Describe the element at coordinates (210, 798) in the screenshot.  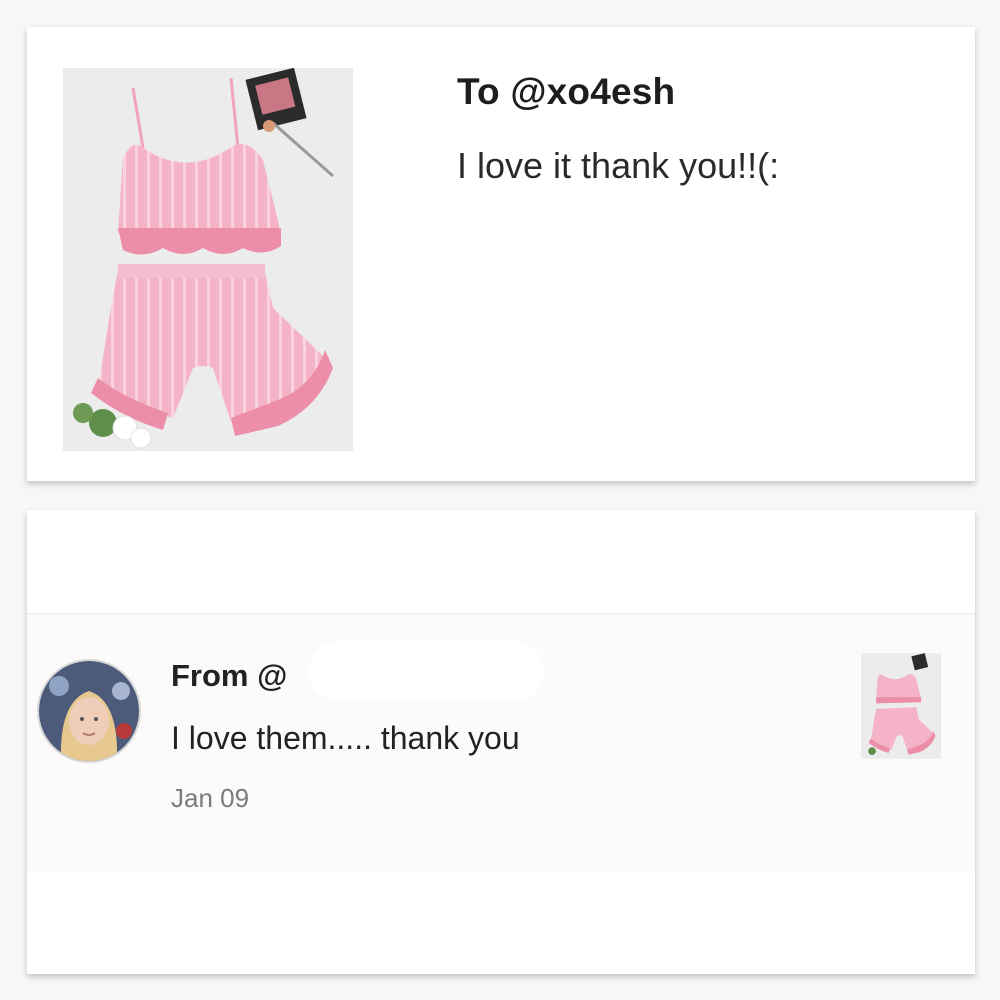
I see `date-label: Jan 09` at that location.